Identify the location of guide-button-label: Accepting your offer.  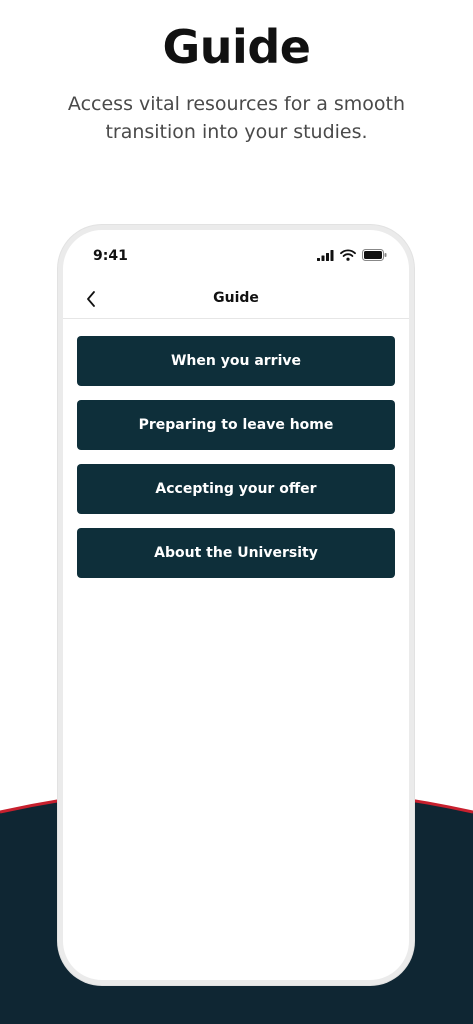
(236, 489).